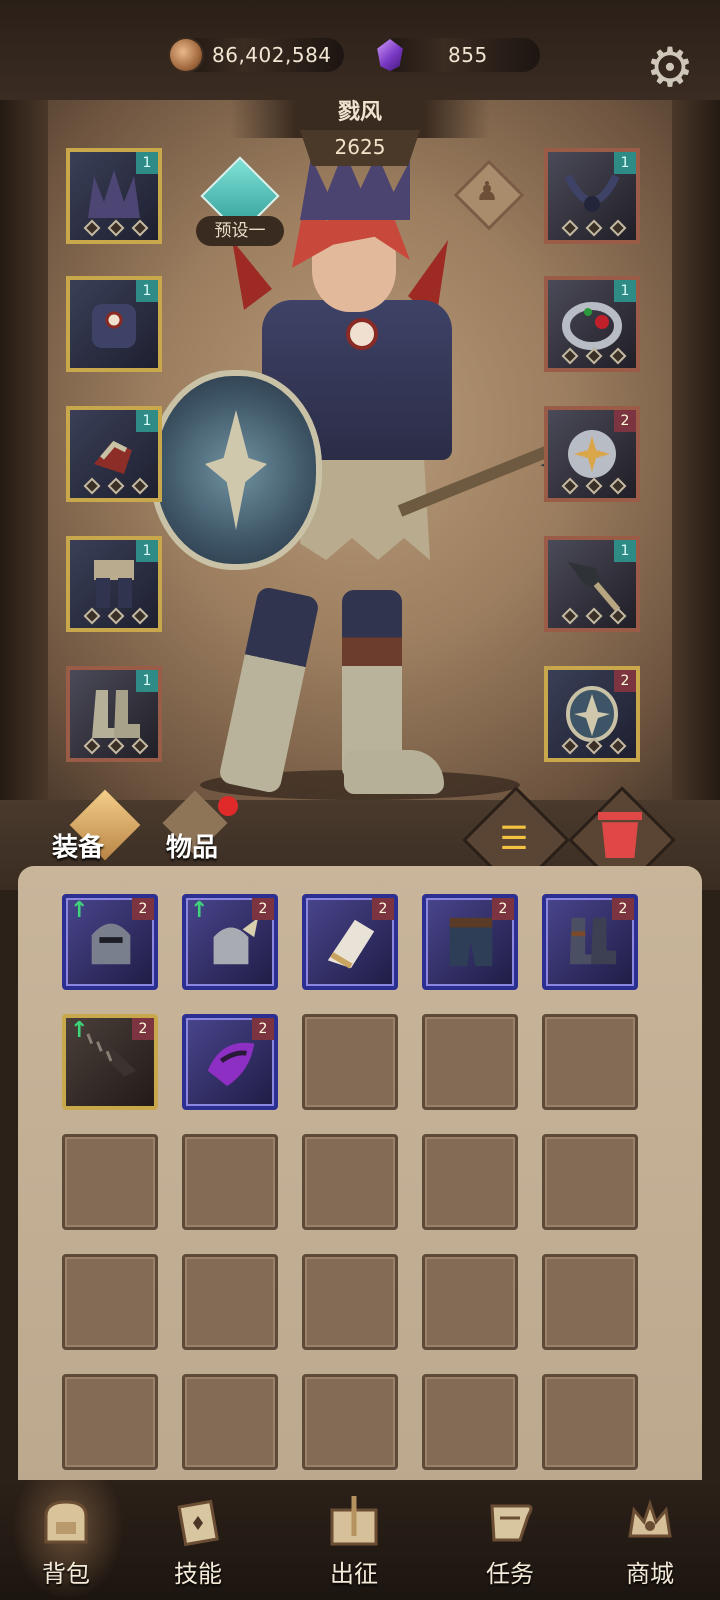 The width and height of the screenshot is (720, 1600). Describe the element at coordinates (236, 941) in the screenshot. I see `winged-helmet-icon` at that location.